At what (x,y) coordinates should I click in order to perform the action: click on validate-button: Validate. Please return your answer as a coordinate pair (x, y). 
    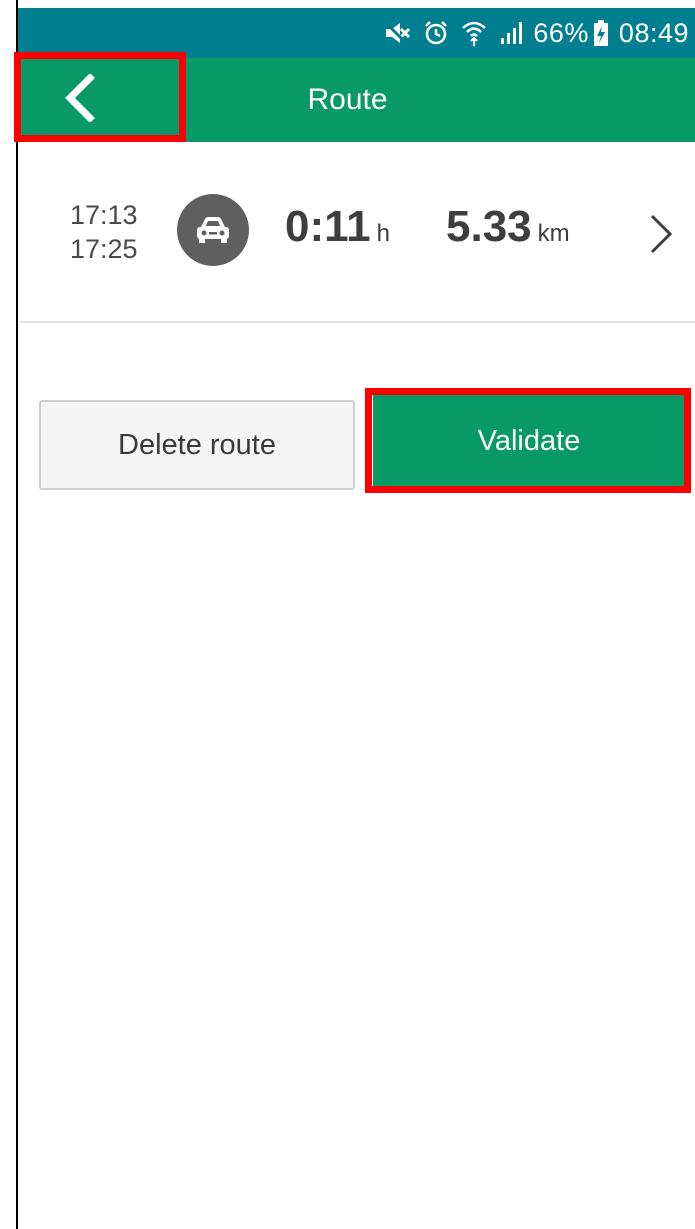
    Looking at the image, I should click on (529, 441).